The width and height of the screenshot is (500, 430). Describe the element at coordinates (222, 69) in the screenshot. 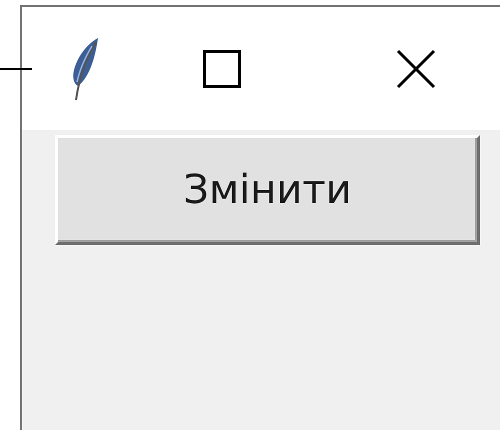

I see `maximize-icon` at that location.